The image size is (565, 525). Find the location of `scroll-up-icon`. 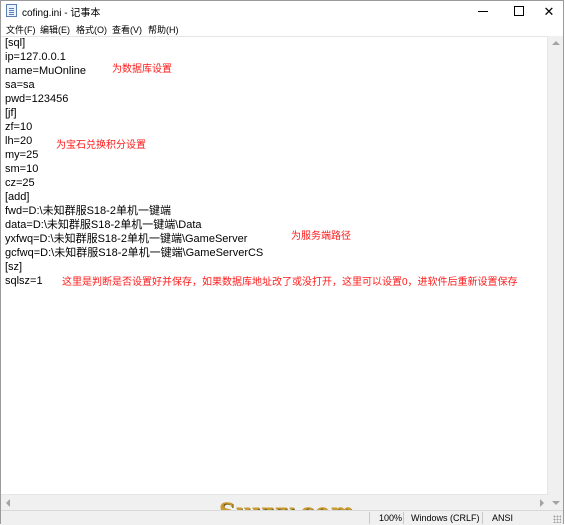

scroll-up-icon is located at coordinates (556, 43).